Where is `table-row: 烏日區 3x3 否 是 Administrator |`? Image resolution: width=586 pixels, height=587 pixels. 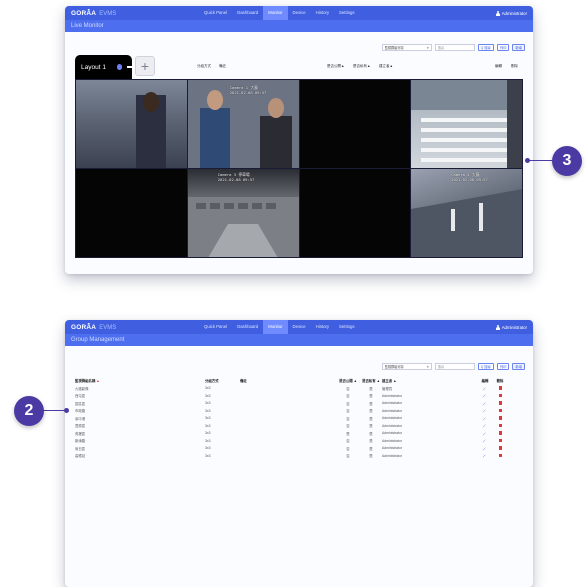
table-row: 烏日區 3x3 否 是 Administrator | is located at coordinates (299, 449).